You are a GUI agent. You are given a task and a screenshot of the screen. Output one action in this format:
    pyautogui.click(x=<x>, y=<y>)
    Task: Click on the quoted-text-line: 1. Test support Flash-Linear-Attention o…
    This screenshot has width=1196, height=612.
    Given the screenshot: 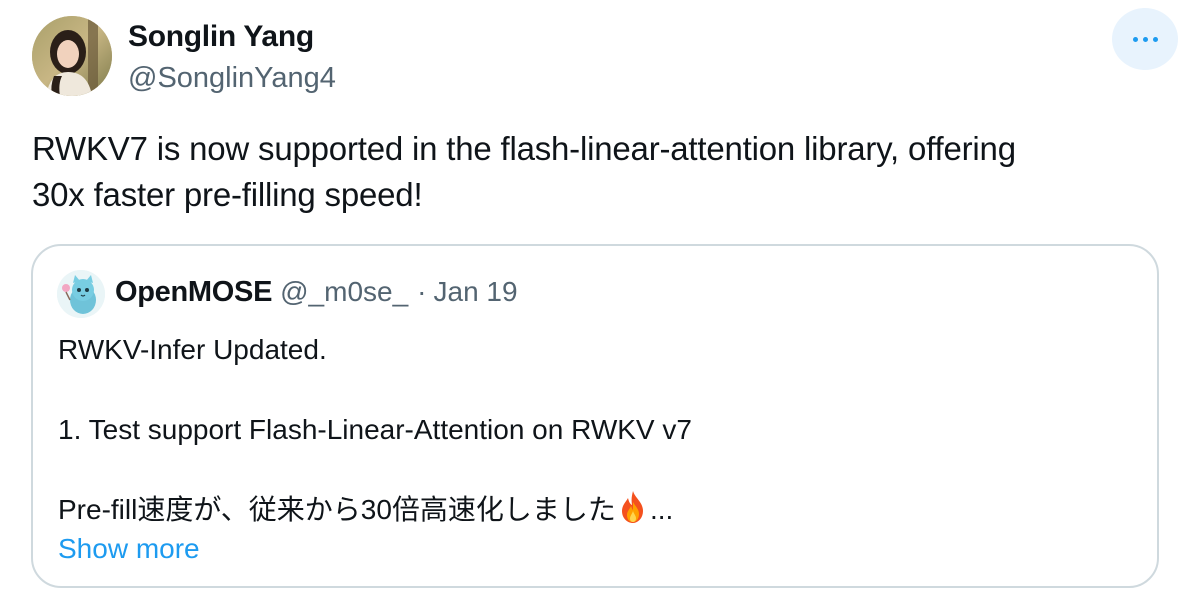 What is the action you would take?
    pyautogui.click(x=375, y=429)
    